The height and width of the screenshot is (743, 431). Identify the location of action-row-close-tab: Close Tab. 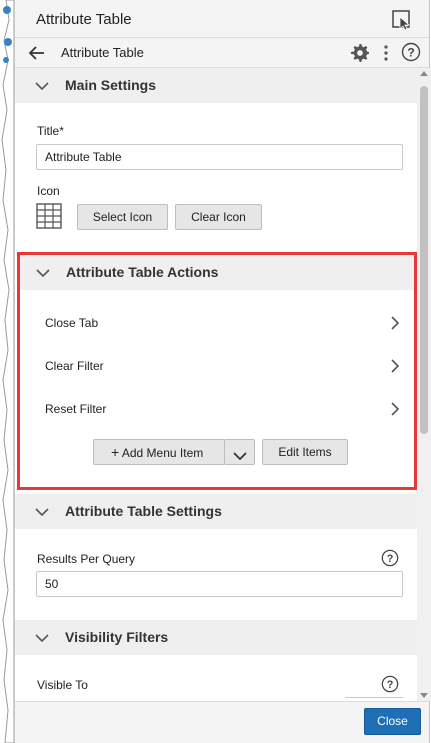
(217, 323).